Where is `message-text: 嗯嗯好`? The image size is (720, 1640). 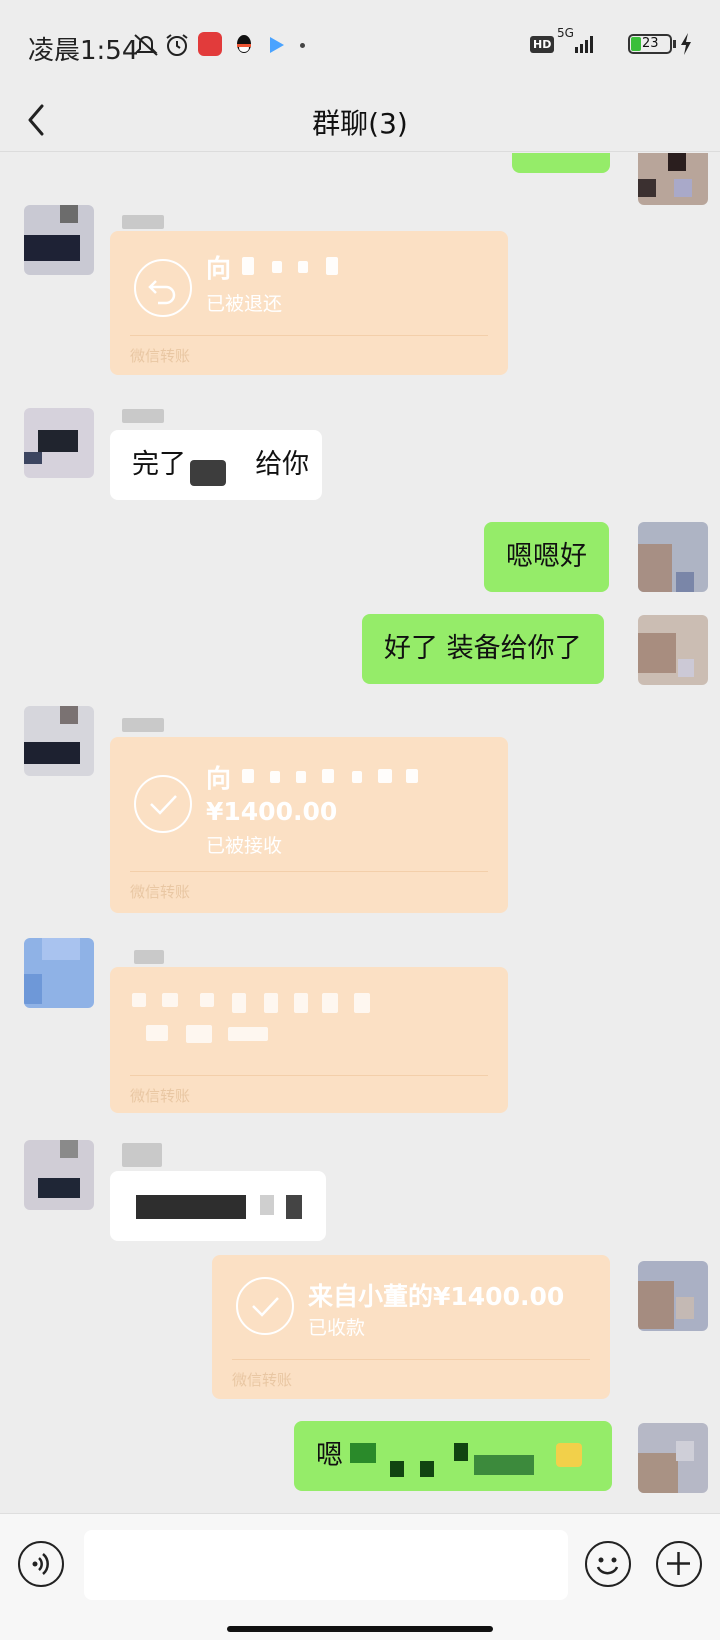
message-text: 嗯嗯好 is located at coordinates (546, 556).